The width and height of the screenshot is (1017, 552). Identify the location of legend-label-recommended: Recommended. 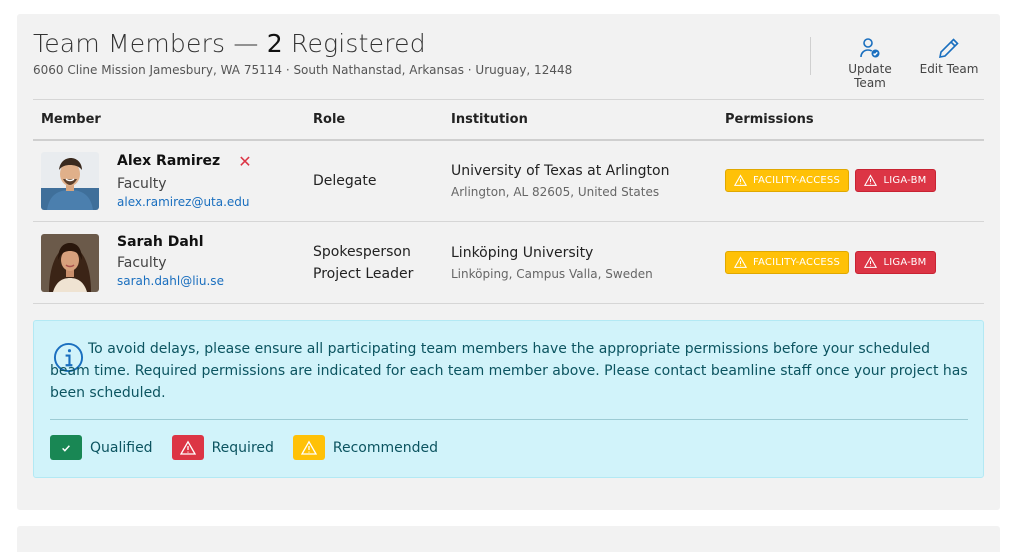
(385, 447).